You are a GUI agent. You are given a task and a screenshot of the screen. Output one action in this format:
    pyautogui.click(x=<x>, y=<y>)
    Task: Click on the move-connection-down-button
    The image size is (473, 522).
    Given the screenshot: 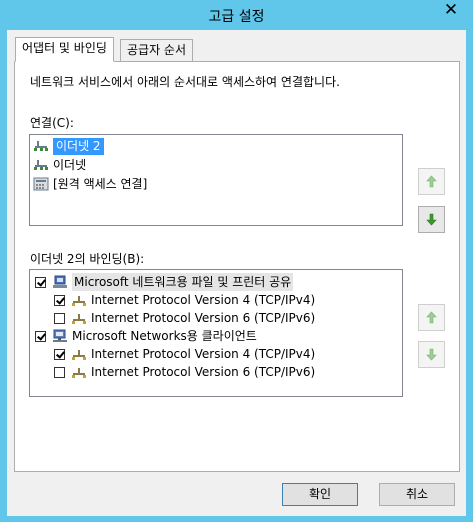 What is the action you would take?
    pyautogui.click(x=431, y=219)
    